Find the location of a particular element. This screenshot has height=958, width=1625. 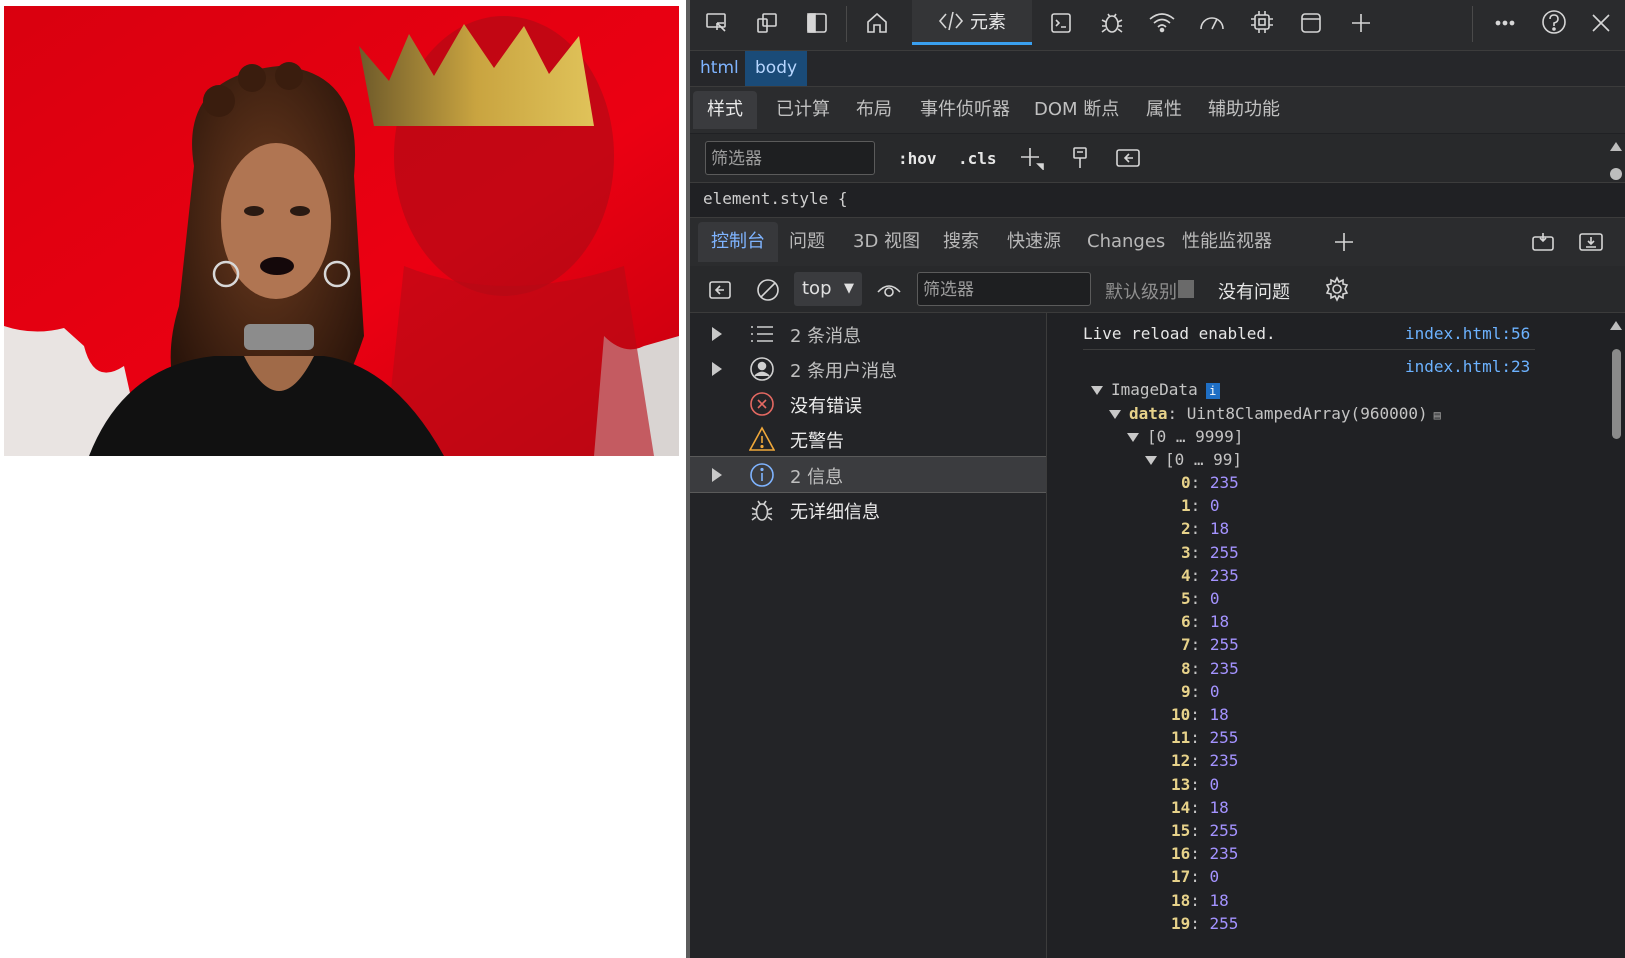

sidebar-item-messages: 2 条消息 is located at coordinates (868, 333).